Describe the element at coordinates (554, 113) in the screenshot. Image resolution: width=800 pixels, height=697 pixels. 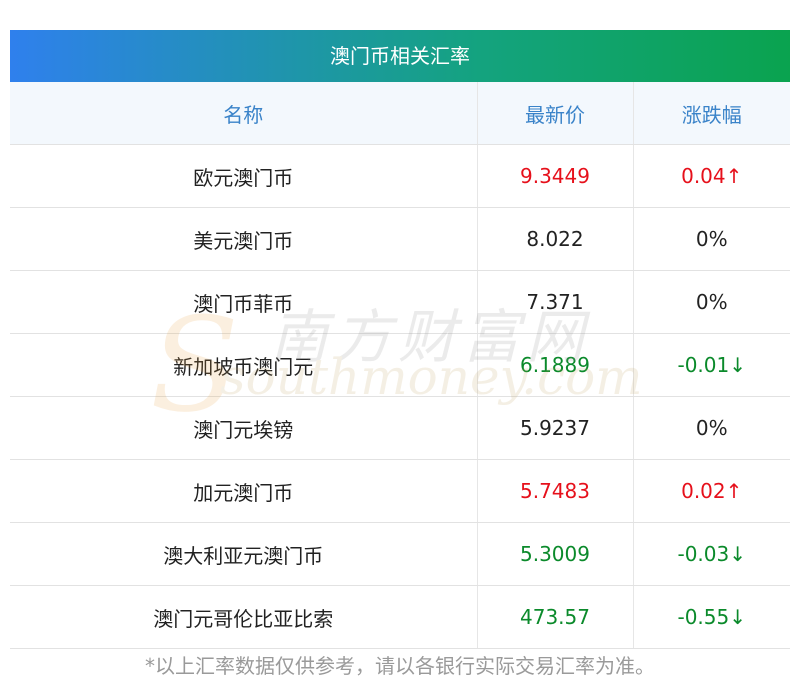
I see `column-header-price: 最新价` at that location.